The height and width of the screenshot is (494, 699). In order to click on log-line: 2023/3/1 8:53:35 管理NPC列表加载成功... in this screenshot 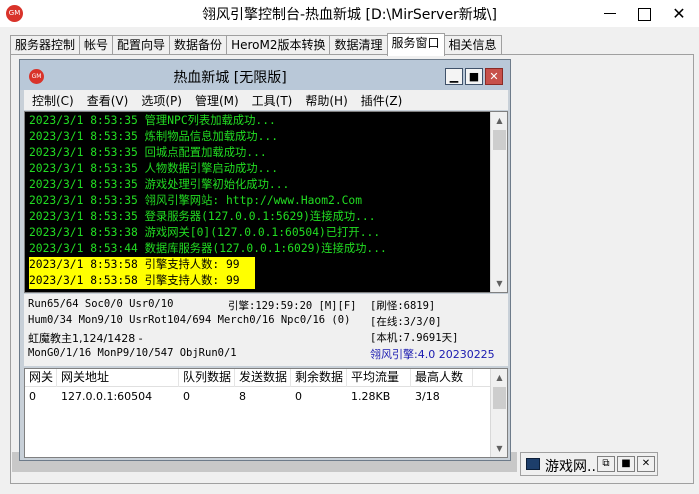, I will do `click(152, 120)`.